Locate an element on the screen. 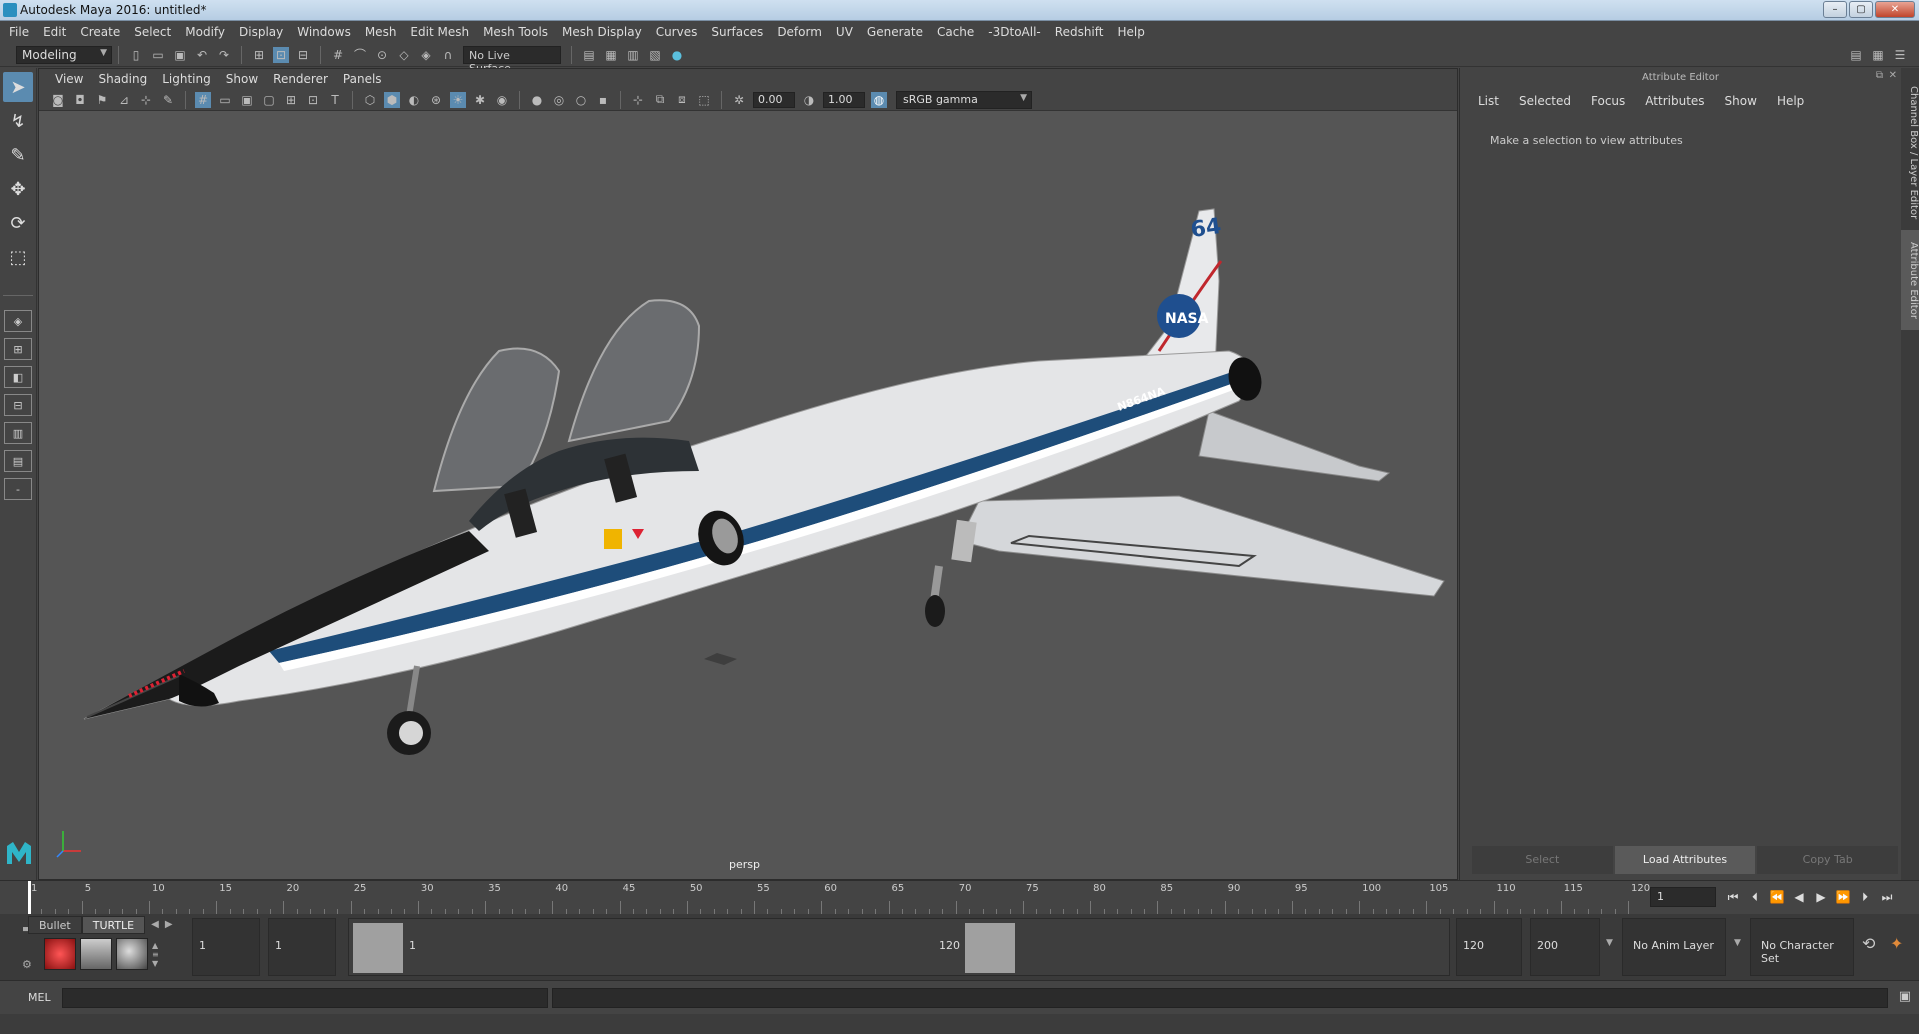 The image size is (1919, 1034). current-time-indicator is located at coordinates (29, 898).